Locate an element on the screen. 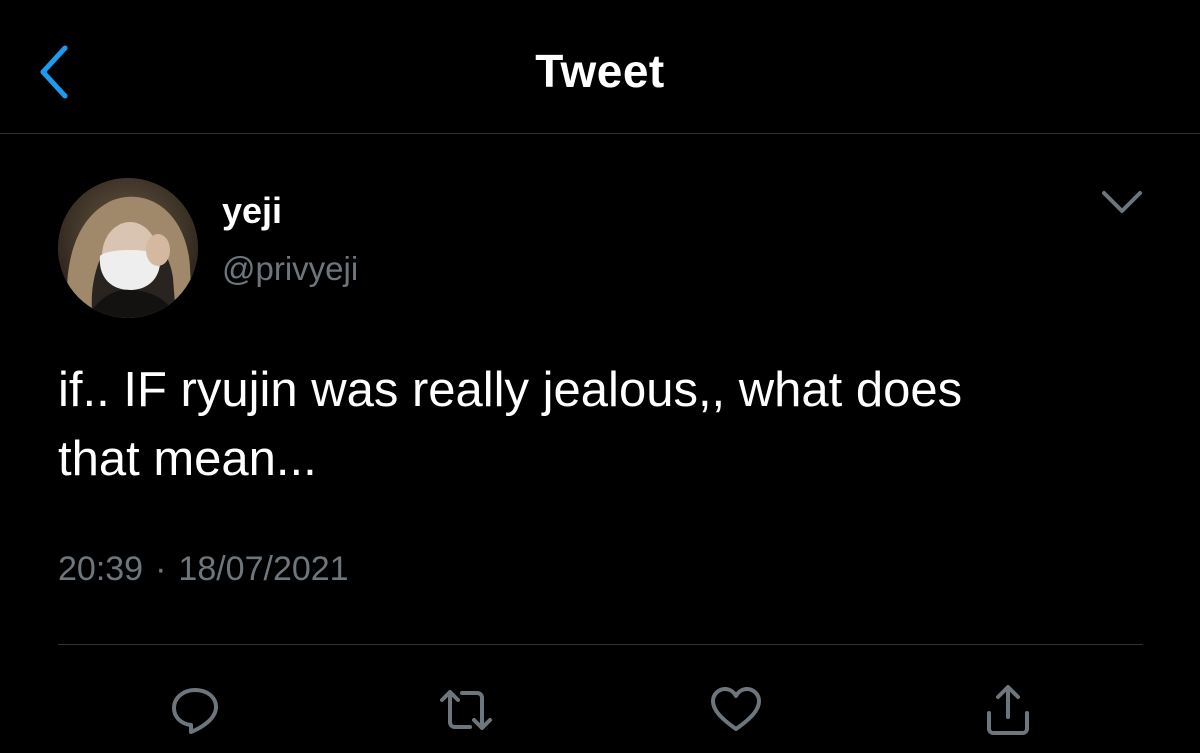 The image size is (1200, 753). heart-icon is located at coordinates (736, 709).